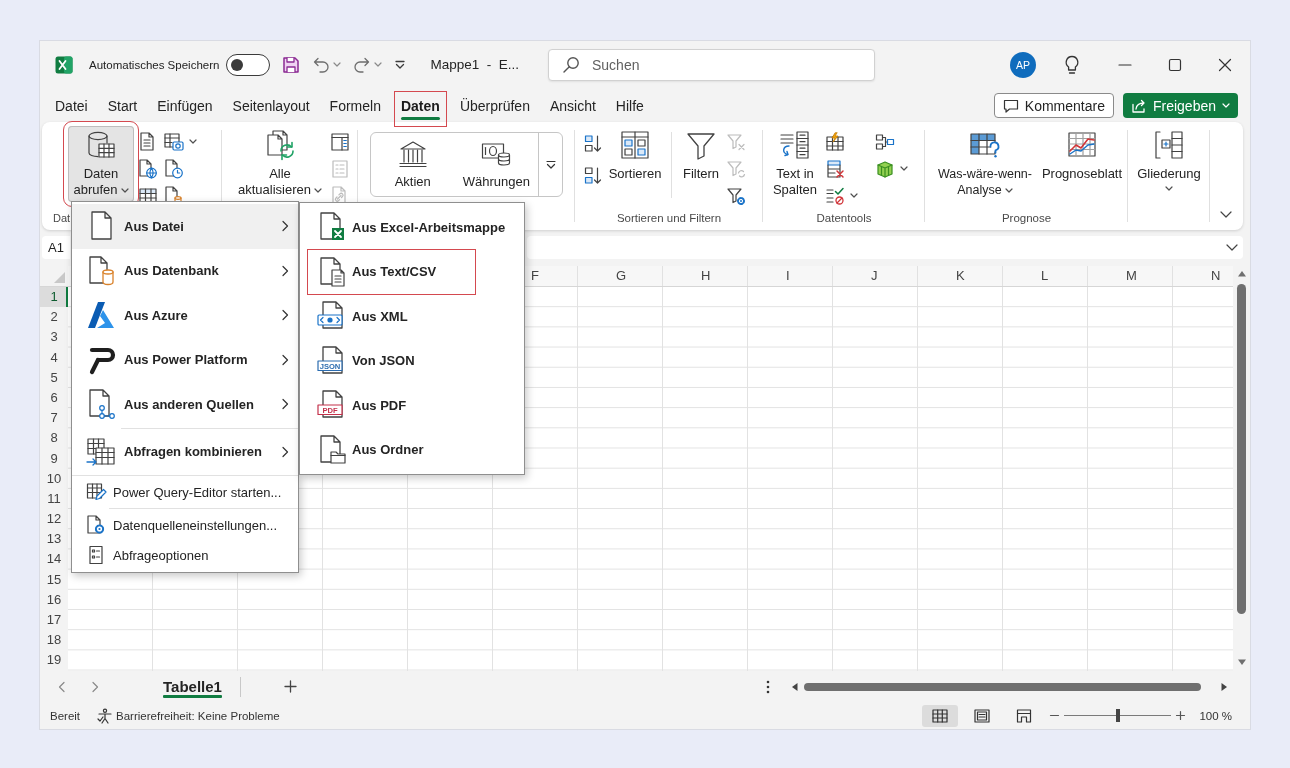 This screenshot has height=768, width=1290. Describe the element at coordinates (385, 449) in the screenshot. I see `menu-item: Aus Ordner` at that location.